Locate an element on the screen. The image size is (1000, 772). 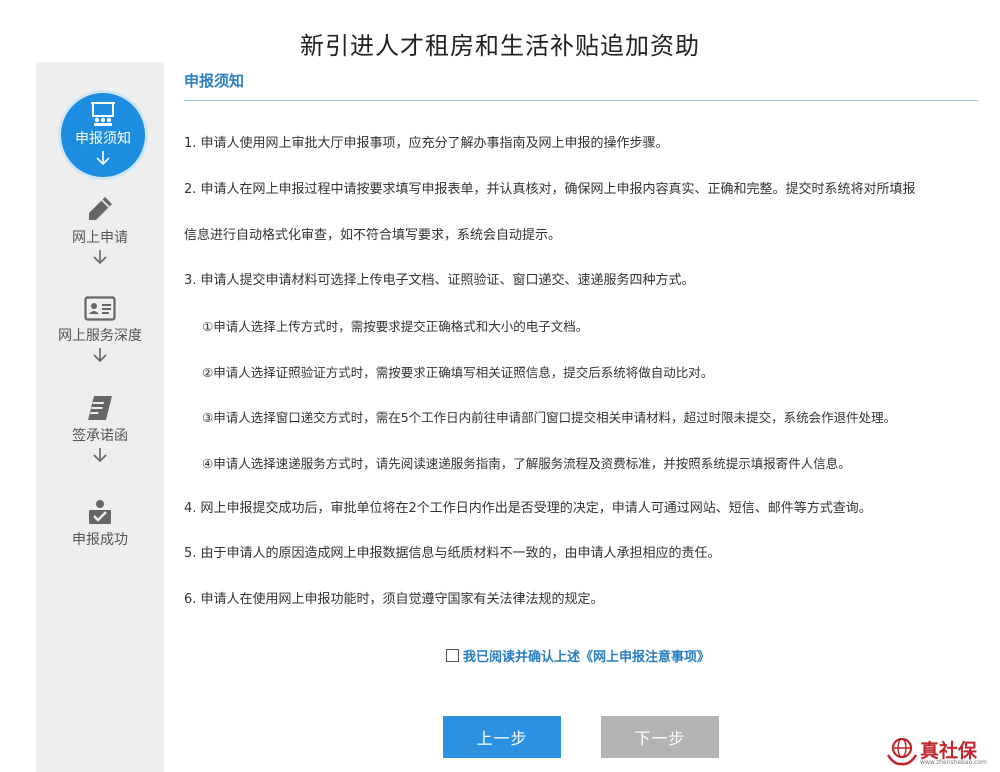
step-online-service: 网上服务深度 is located at coordinates (100, 329).